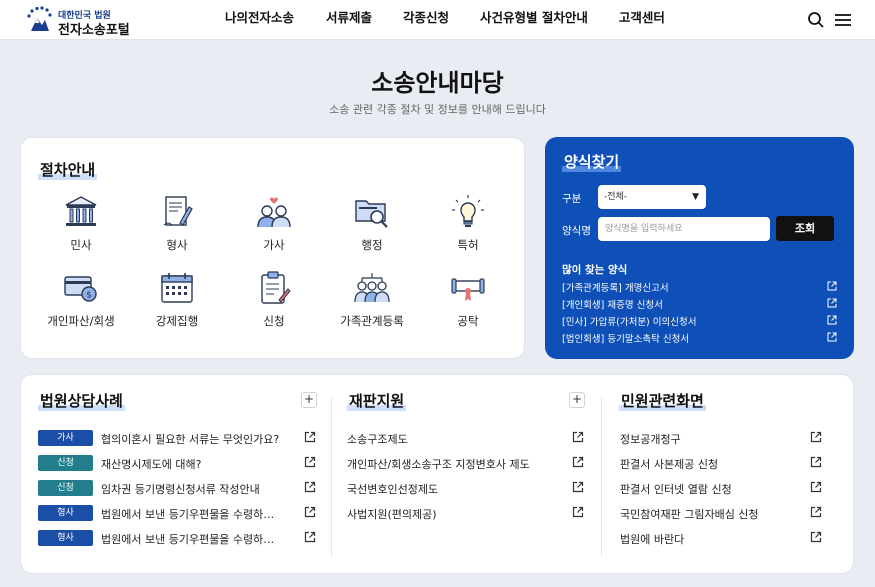  What do you see at coordinates (372, 288) in the screenshot?
I see `people-group-icon` at bounding box center [372, 288].